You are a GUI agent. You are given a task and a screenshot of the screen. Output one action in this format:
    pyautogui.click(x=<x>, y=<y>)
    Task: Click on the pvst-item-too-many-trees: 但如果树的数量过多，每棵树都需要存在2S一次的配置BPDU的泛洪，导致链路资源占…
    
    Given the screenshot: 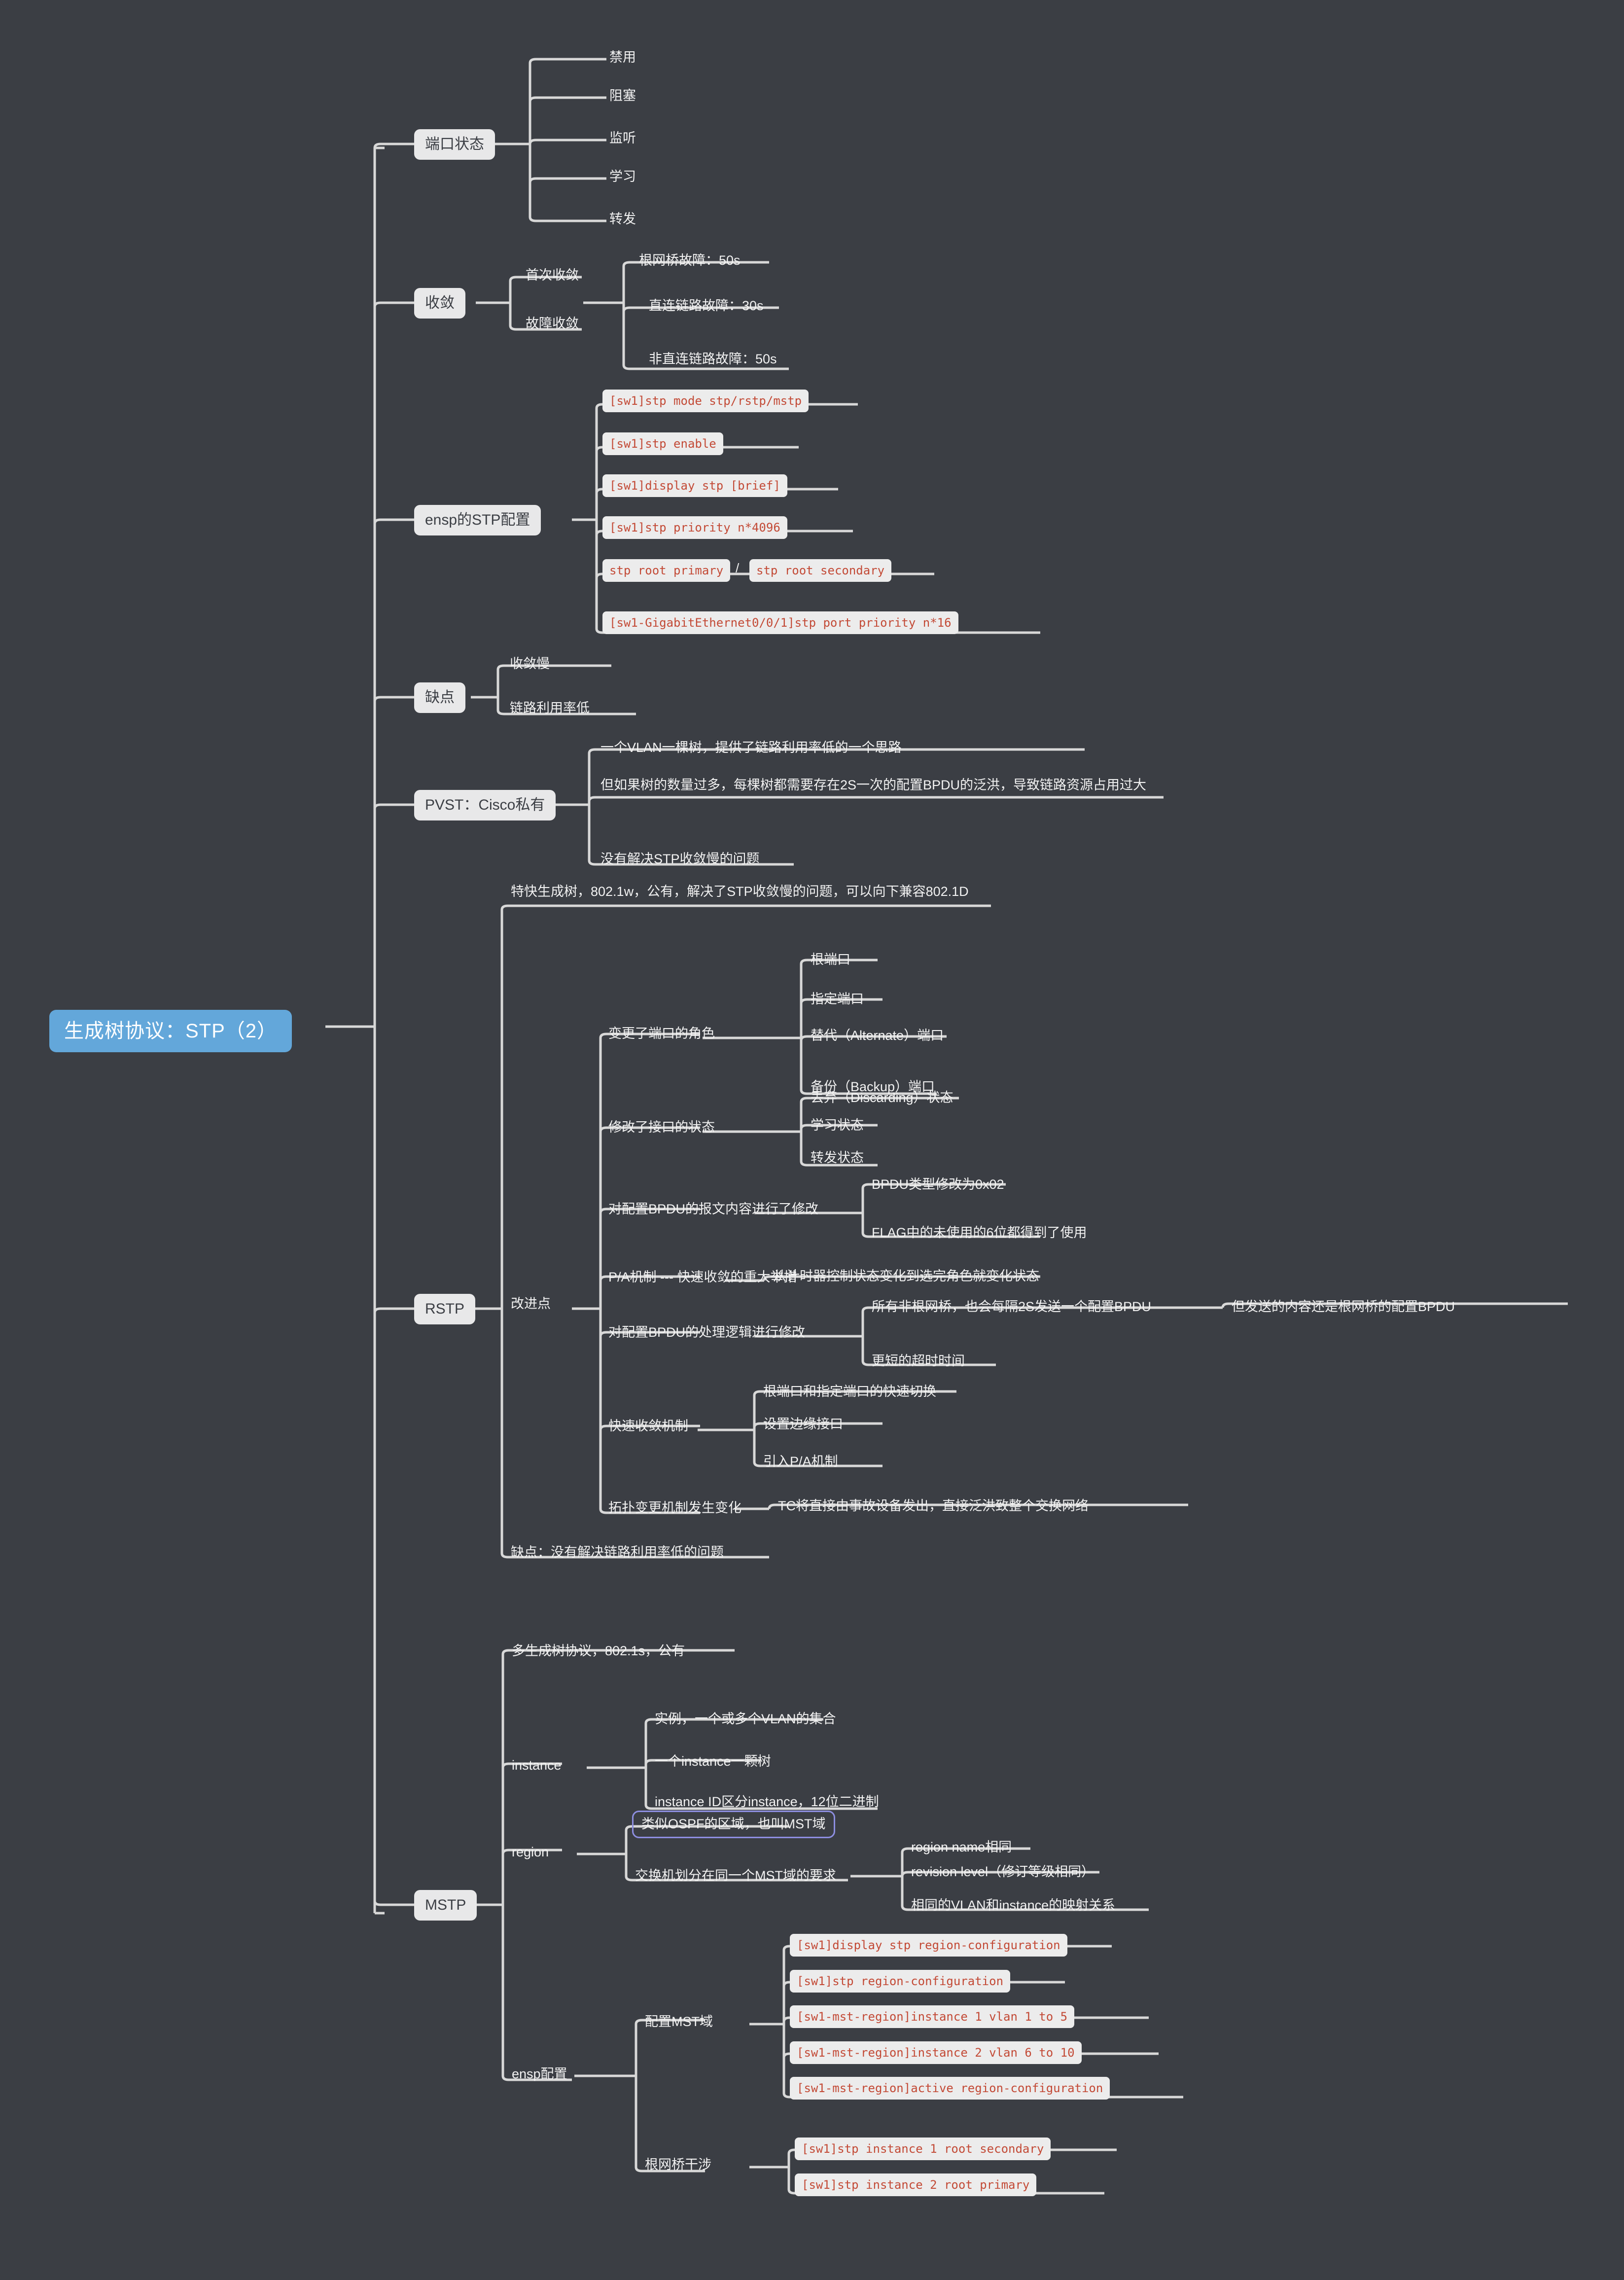 What is the action you would take?
    pyautogui.click(x=889, y=785)
    